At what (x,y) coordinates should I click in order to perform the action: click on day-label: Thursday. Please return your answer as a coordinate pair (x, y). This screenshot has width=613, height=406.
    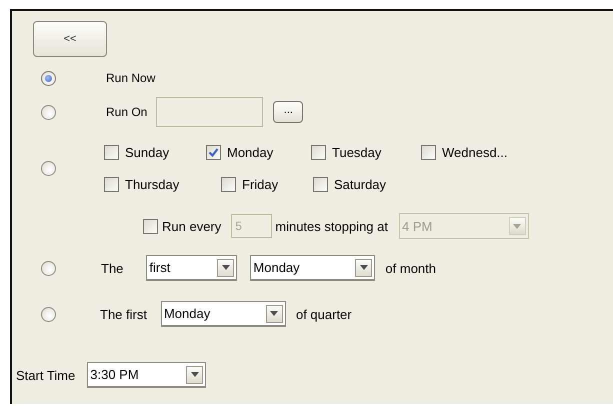
    Looking at the image, I should click on (152, 184).